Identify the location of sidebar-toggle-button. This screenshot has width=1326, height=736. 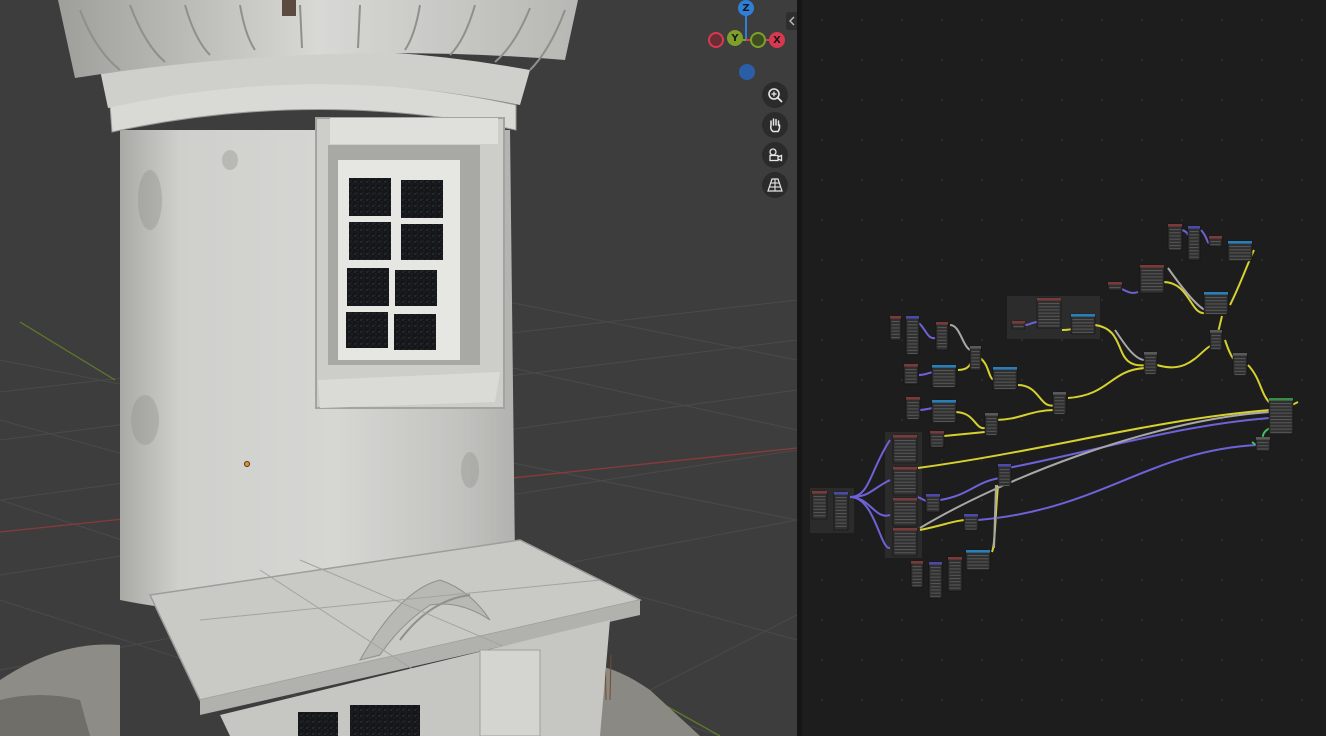
(791, 21).